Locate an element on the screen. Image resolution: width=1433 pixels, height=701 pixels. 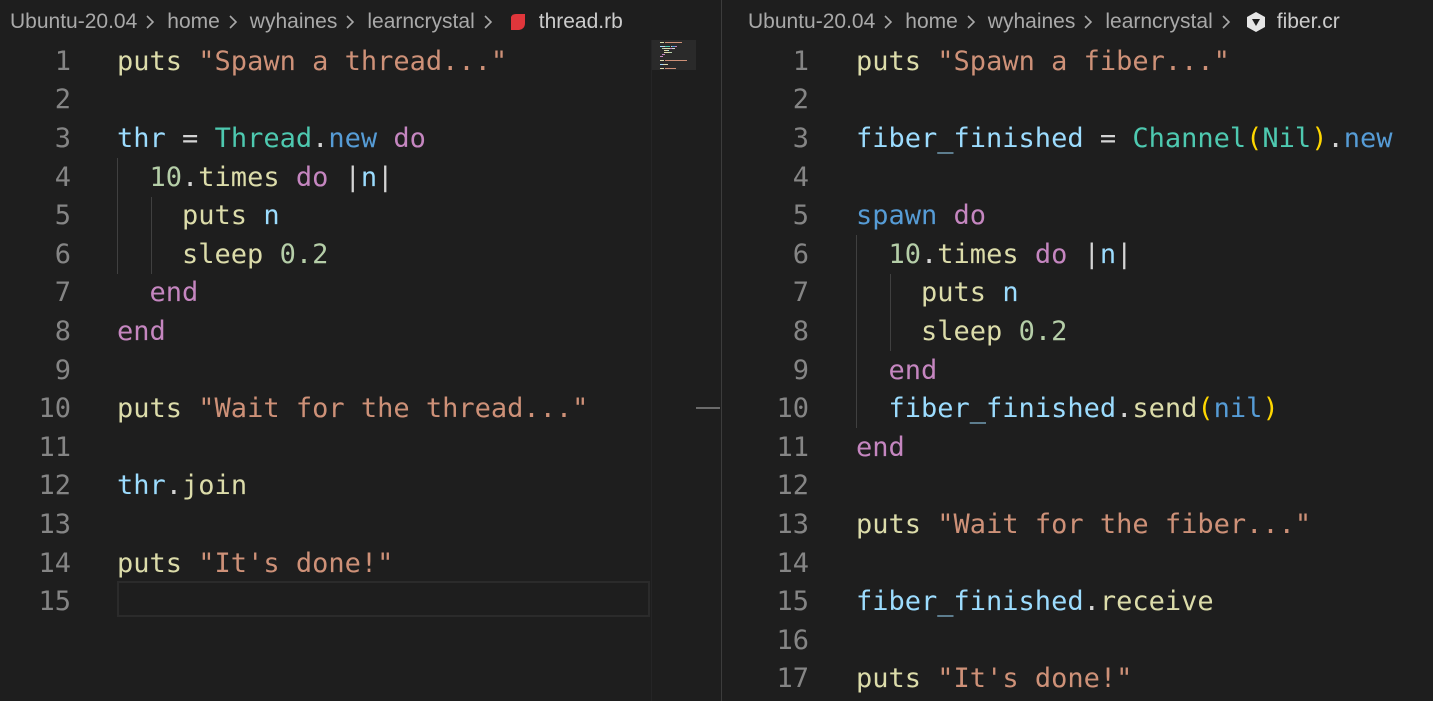
code-line: 9 is located at coordinates (361, 370).